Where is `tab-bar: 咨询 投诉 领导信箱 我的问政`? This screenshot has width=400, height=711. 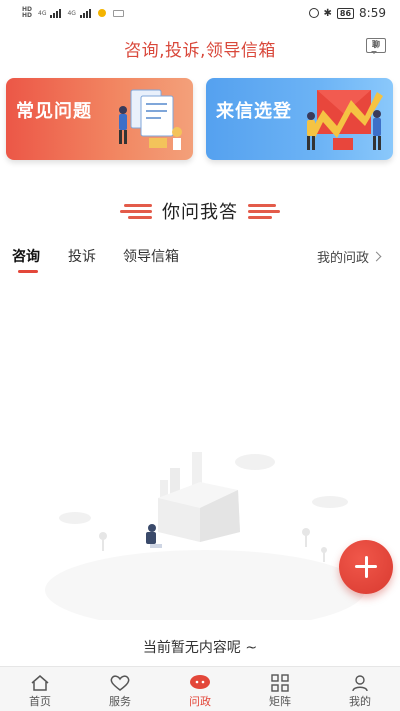
tab-bar: 咨询 投诉 领导信箱 我的问政 is located at coordinates (200, 259).